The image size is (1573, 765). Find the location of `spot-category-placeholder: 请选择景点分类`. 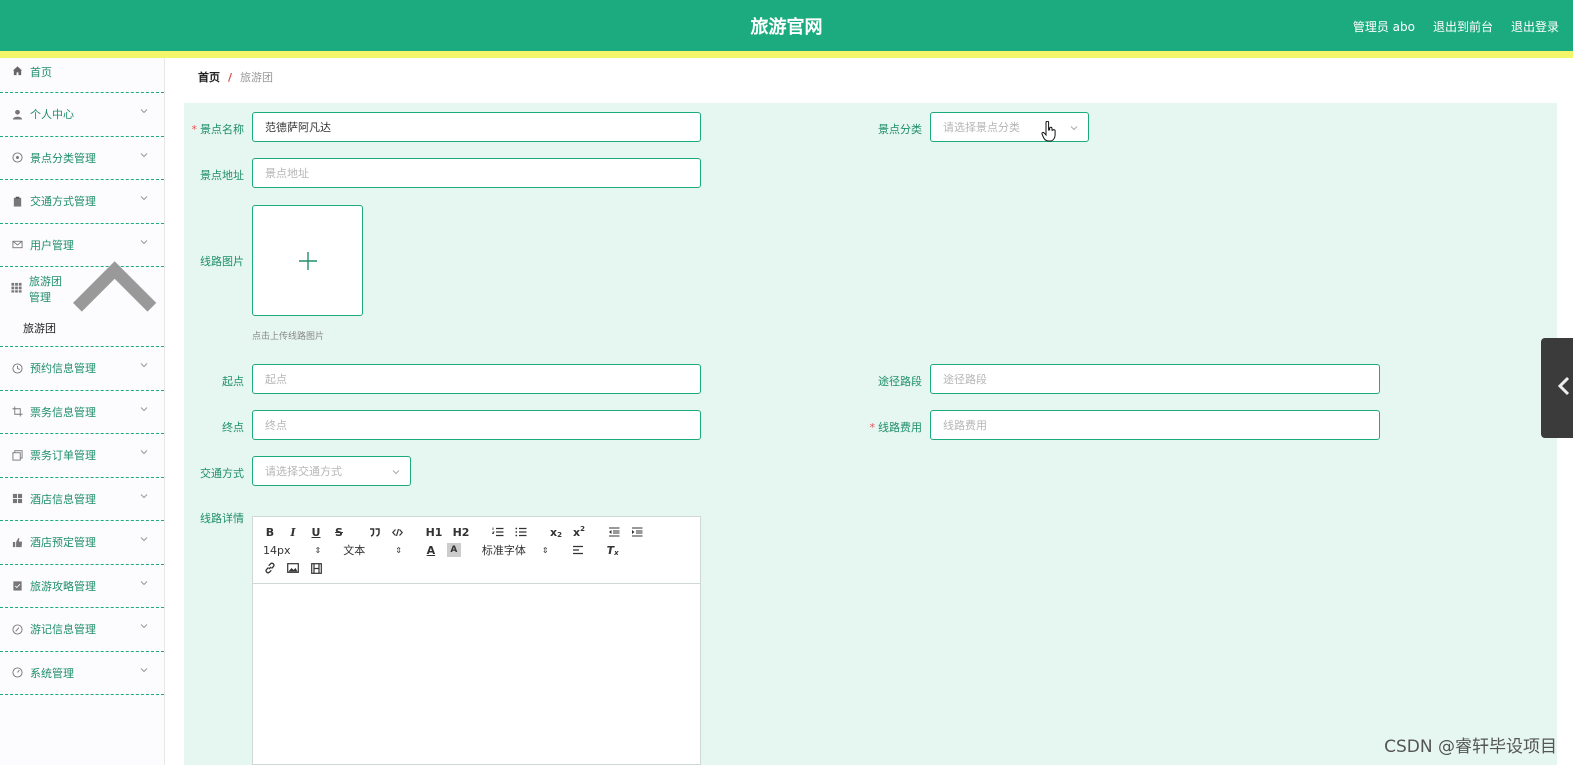

spot-category-placeholder: 请选择景点分类 is located at coordinates (981, 127).